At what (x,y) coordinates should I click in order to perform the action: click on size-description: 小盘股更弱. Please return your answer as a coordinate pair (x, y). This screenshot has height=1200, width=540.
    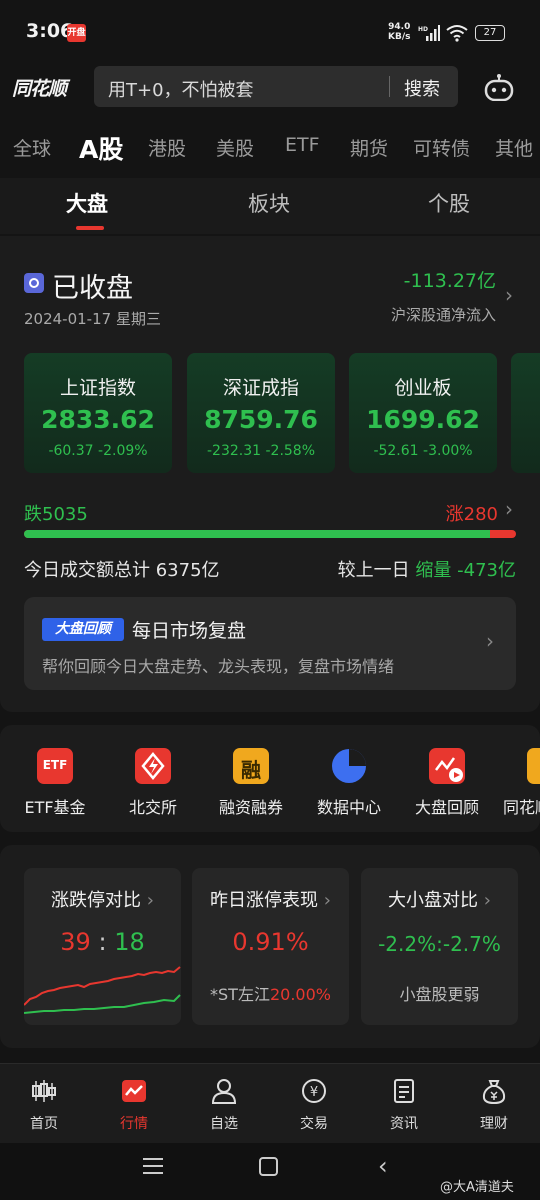
    Looking at the image, I should click on (439, 994).